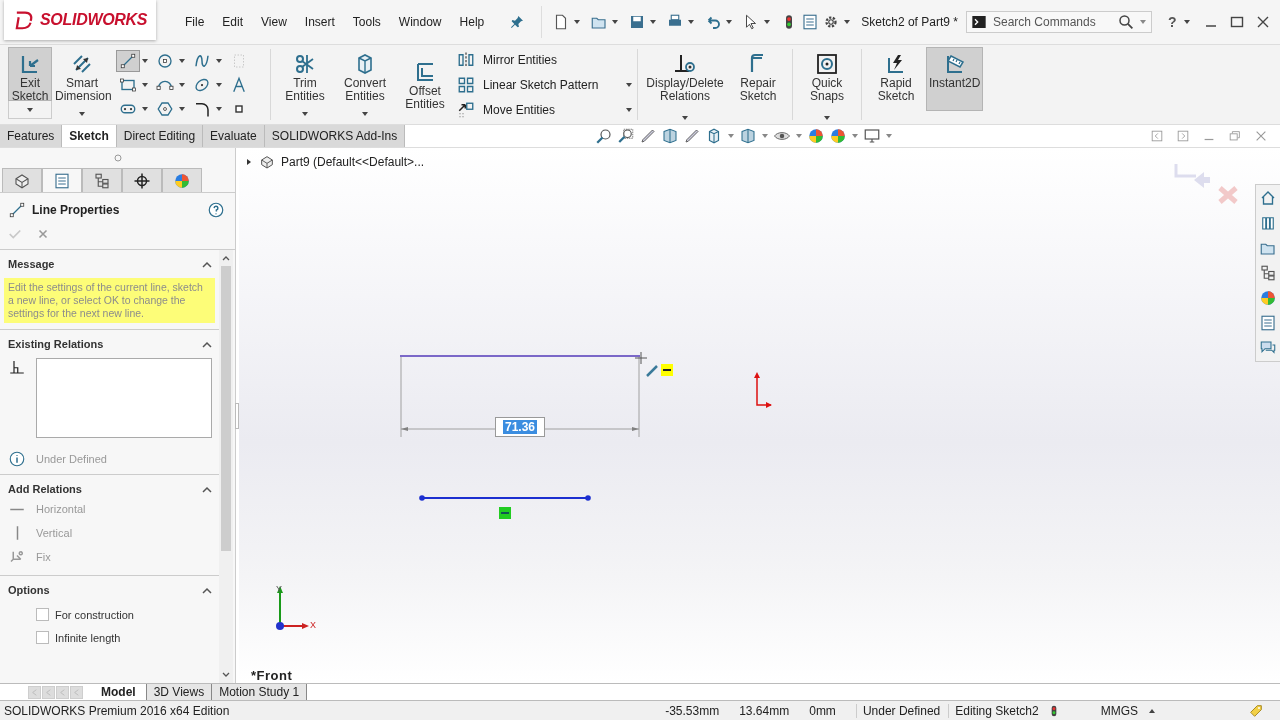 The image size is (1280, 720). What do you see at coordinates (827, 77) in the screenshot?
I see `ribbon-button: Quick Snaps` at bounding box center [827, 77].